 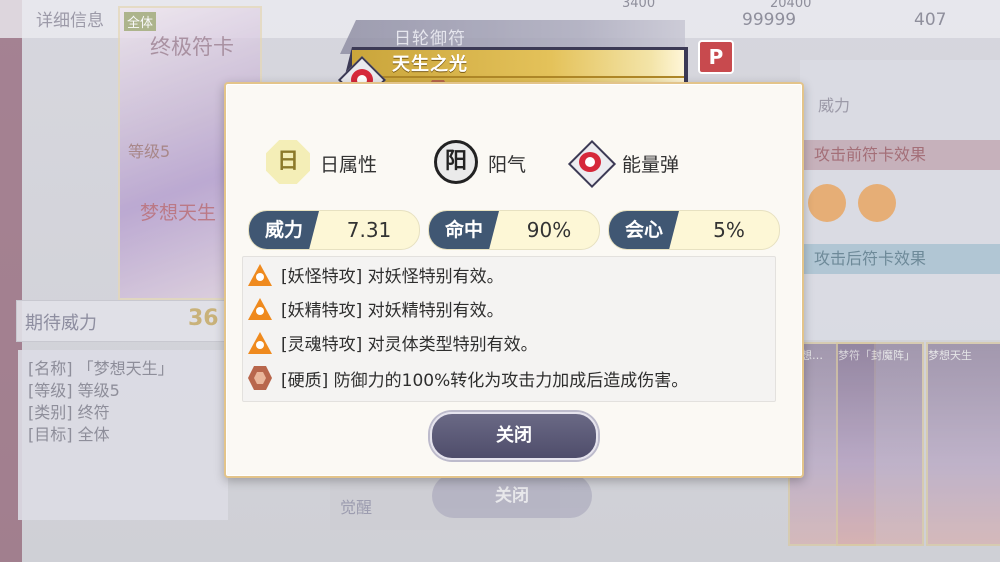 What do you see at coordinates (507, 165) in the screenshot?
I see `attribute-label: 阳气` at bounding box center [507, 165].